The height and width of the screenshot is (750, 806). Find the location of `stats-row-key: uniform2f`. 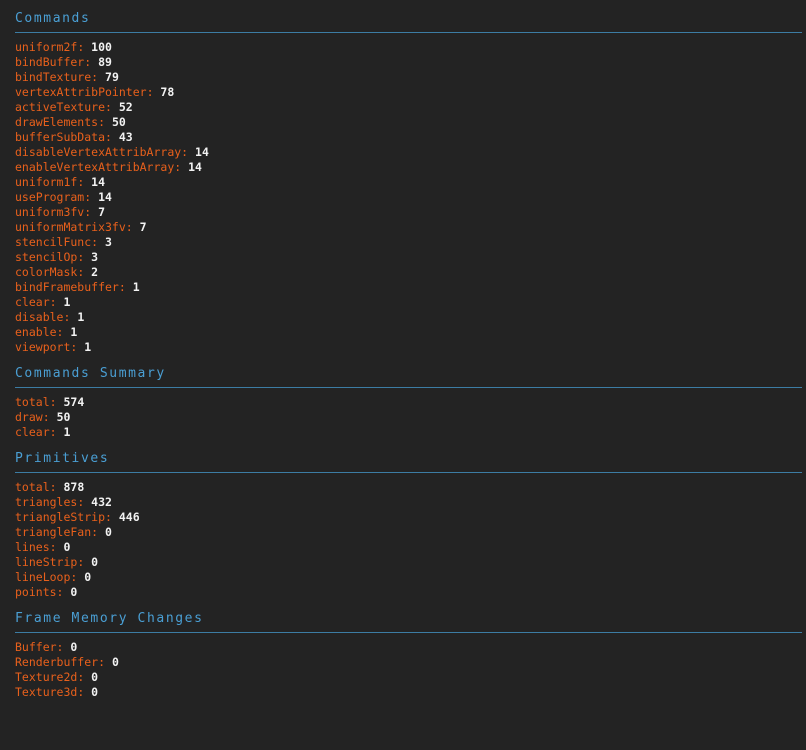

stats-row-key: uniform2f is located at coordinates (46, 47).